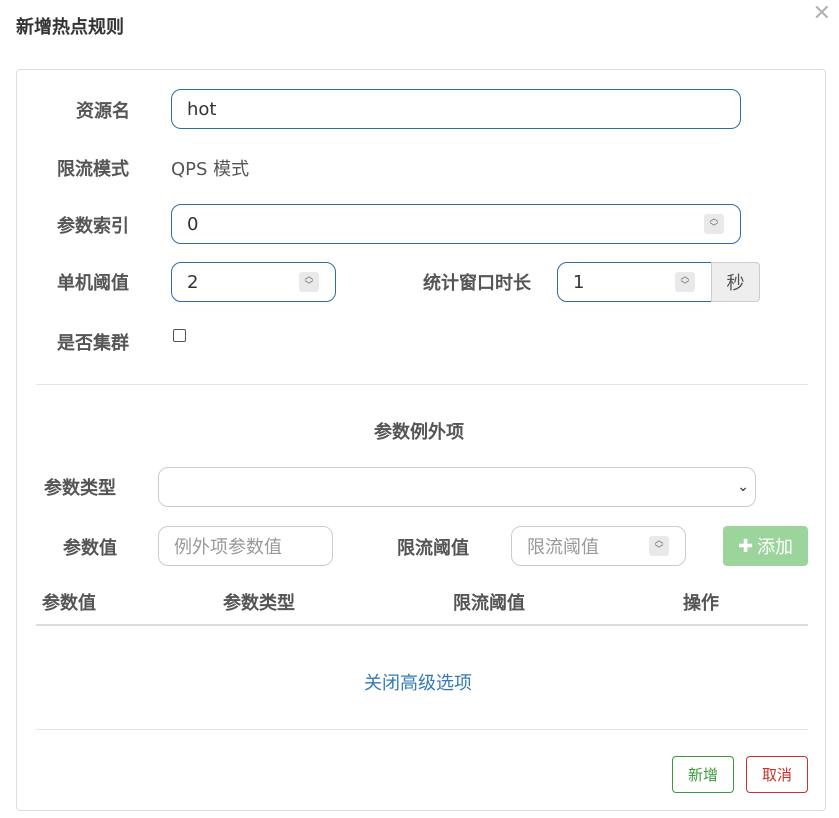 The image size is (839, 818). What do you see at coordinates (69, 603) in the screenshot?
I see `table-header-param-value: 参数值` at bounding box center [69, 603].